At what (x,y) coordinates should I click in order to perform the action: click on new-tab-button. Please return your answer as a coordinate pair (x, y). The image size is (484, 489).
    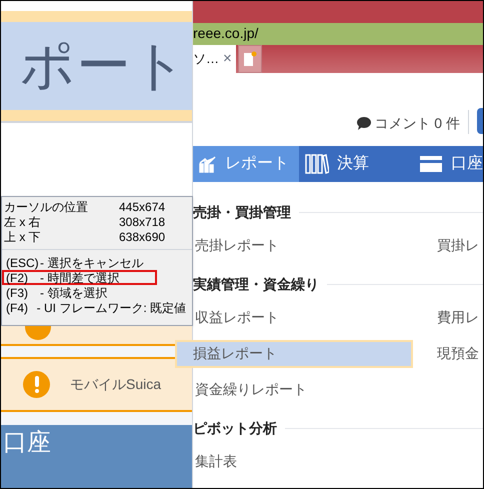
    Looking at the image, I should click on (250, 59).